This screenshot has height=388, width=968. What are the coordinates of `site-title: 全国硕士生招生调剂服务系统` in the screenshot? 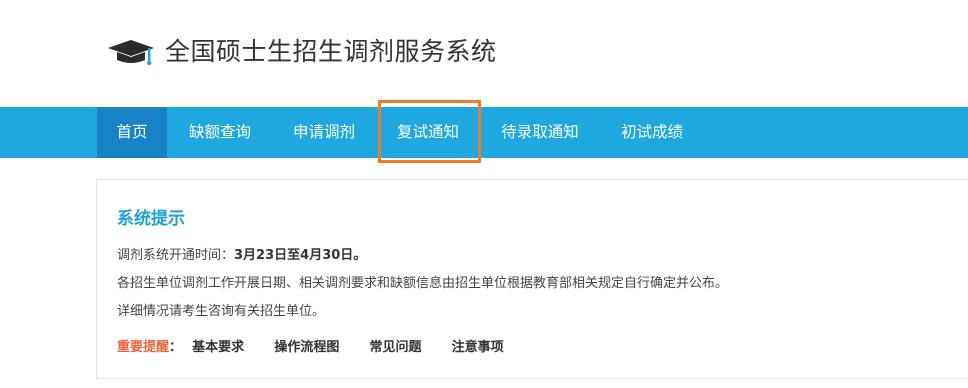 It's located at (331, 51).